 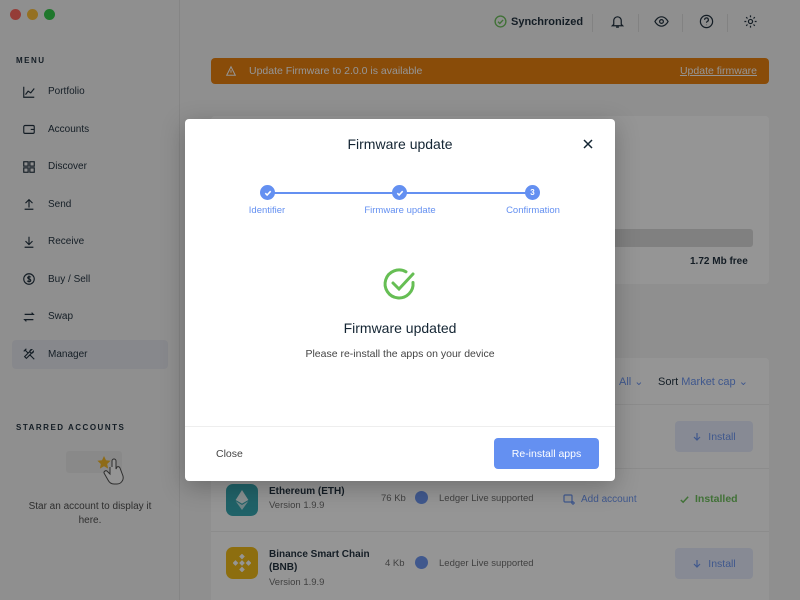 What do you see at coordinates (588, 144) in the screenshot?
I see `close-icon` at bounding box center [588, 144].